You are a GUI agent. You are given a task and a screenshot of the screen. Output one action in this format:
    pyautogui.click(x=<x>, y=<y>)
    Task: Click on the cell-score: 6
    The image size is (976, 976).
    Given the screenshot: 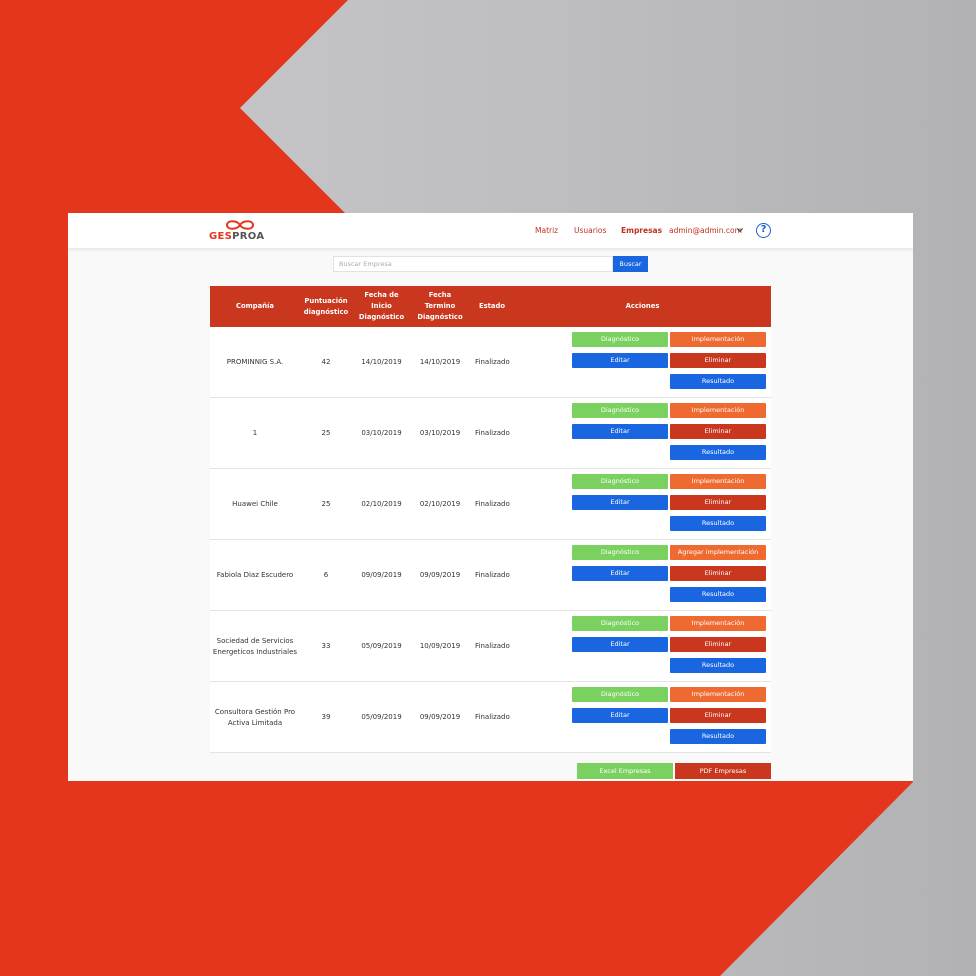 What is the action you would take?
    pyautogui.click(x=326, y=575)
    